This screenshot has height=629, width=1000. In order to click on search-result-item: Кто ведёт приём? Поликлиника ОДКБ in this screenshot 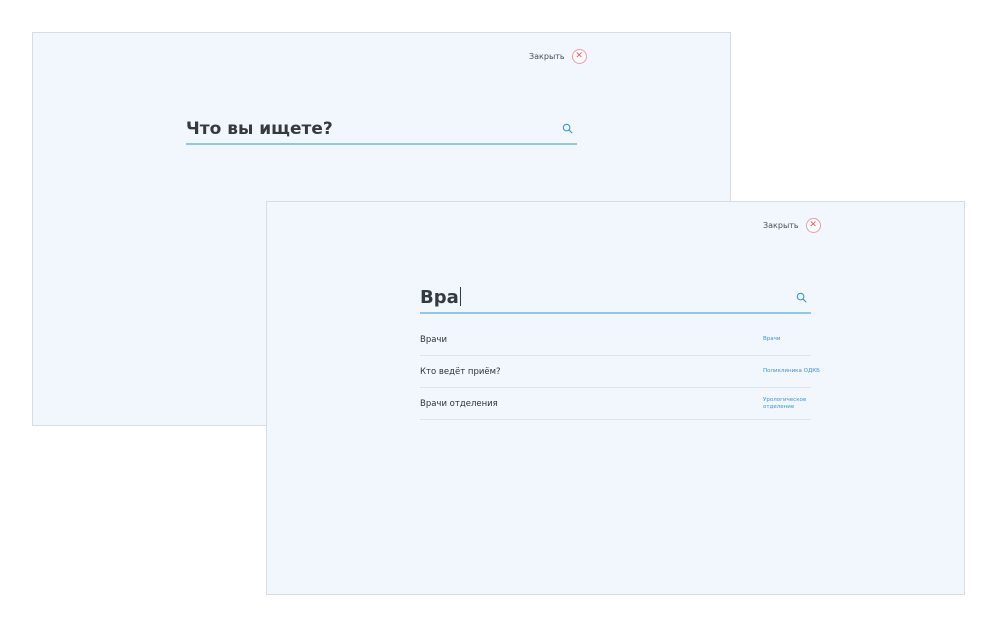, I will do `click(620, 372)`.